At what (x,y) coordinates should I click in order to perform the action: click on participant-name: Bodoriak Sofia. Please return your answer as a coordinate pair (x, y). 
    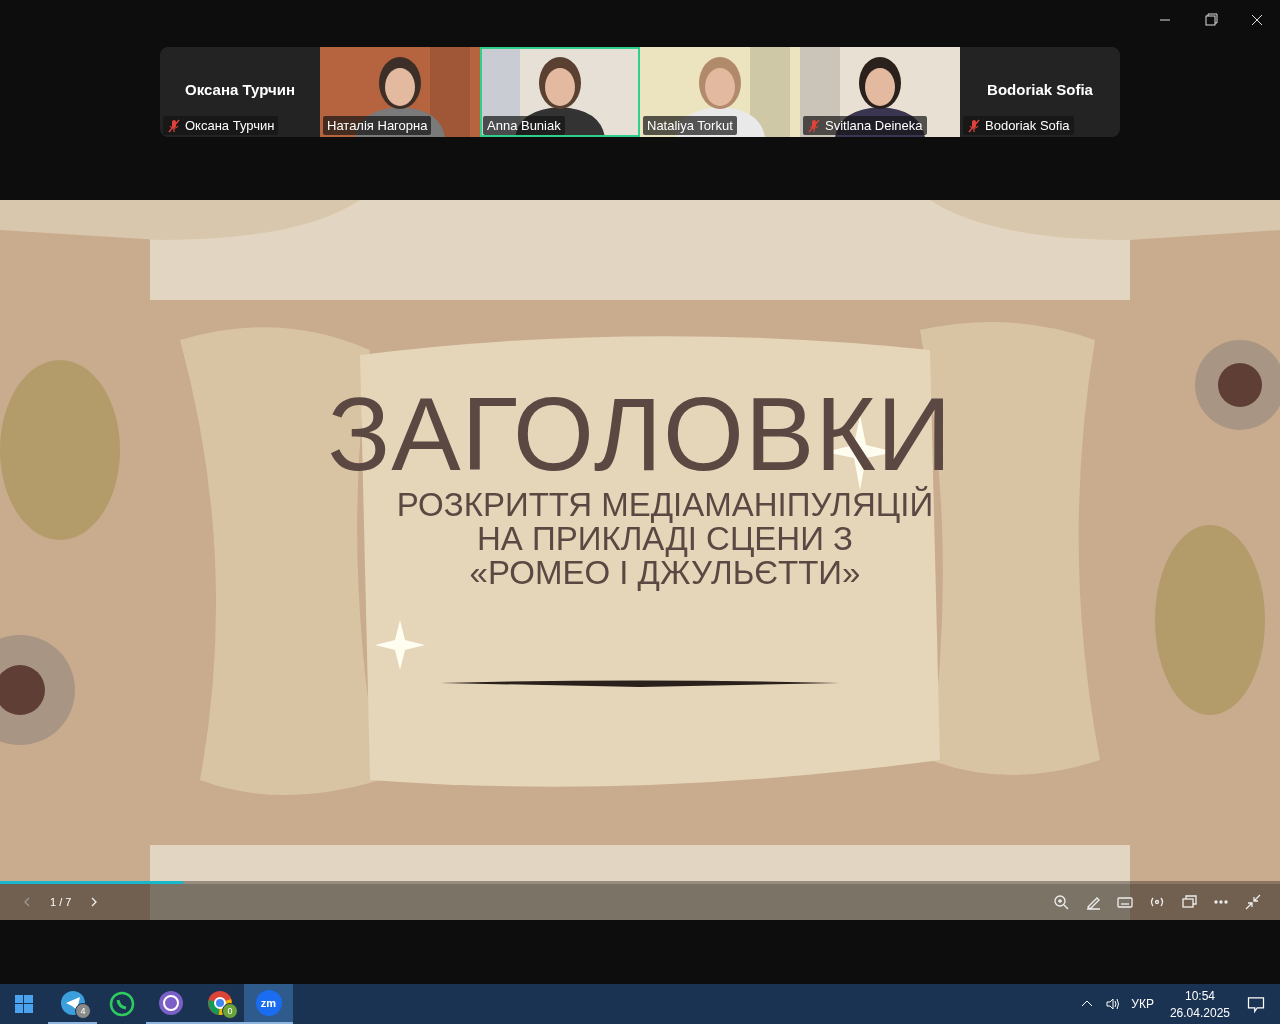
    Looking at the image, I should click on (1040, 89).